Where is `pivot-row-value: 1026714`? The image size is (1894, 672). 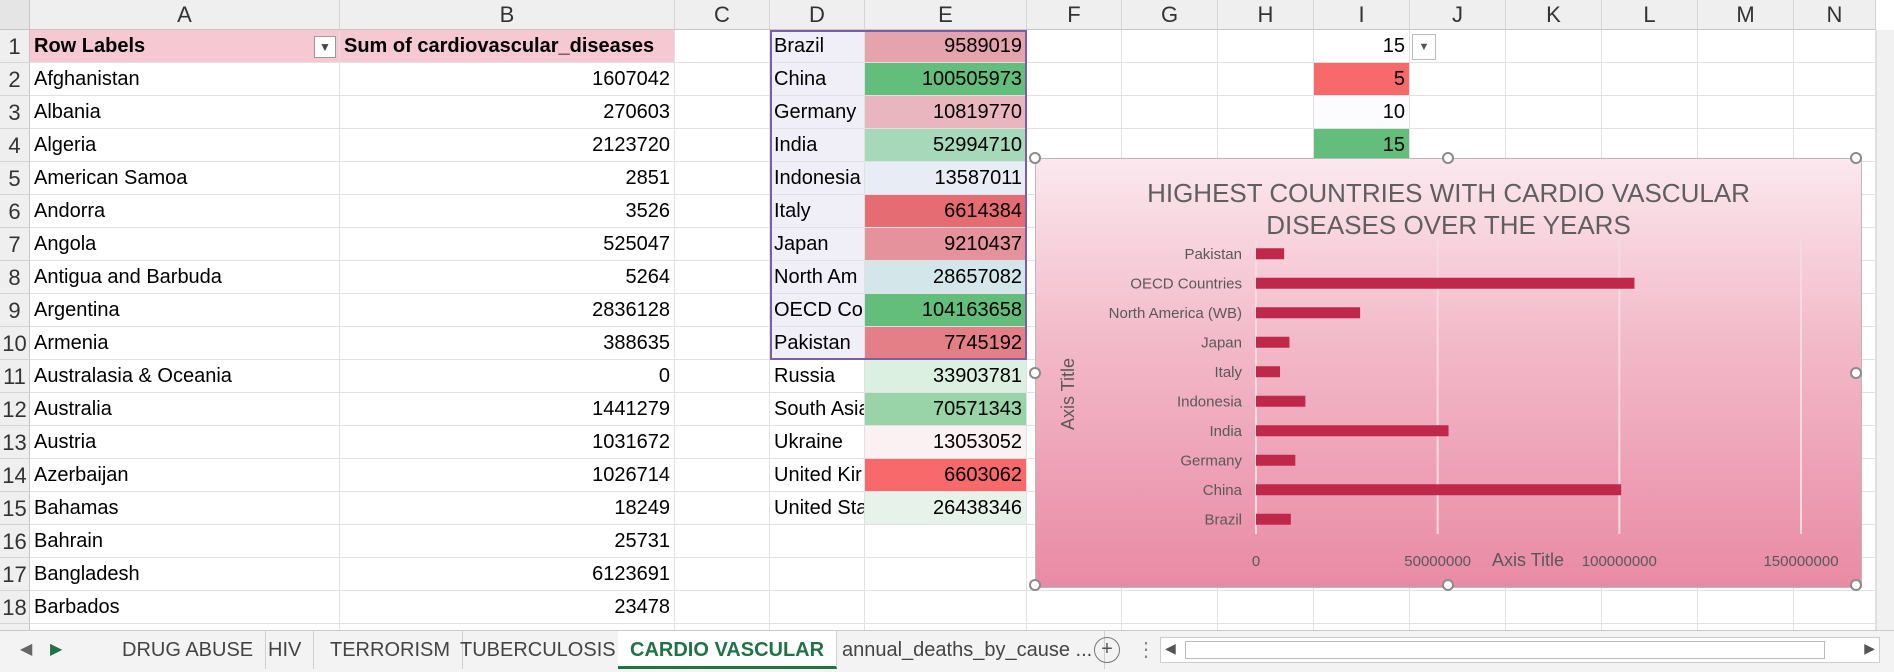
pivot-row-value: 1026714 is located at coordinates (507, 475).